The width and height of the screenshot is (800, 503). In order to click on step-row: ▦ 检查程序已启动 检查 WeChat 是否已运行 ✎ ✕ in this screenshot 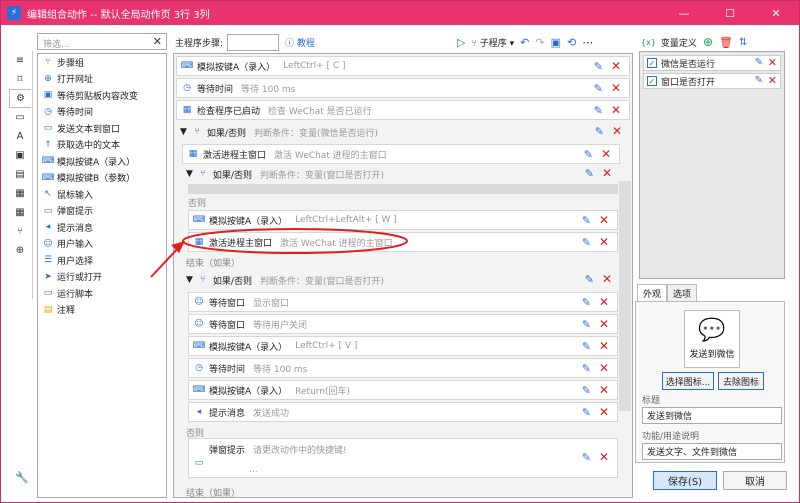, I will do `click(403, 110)`.